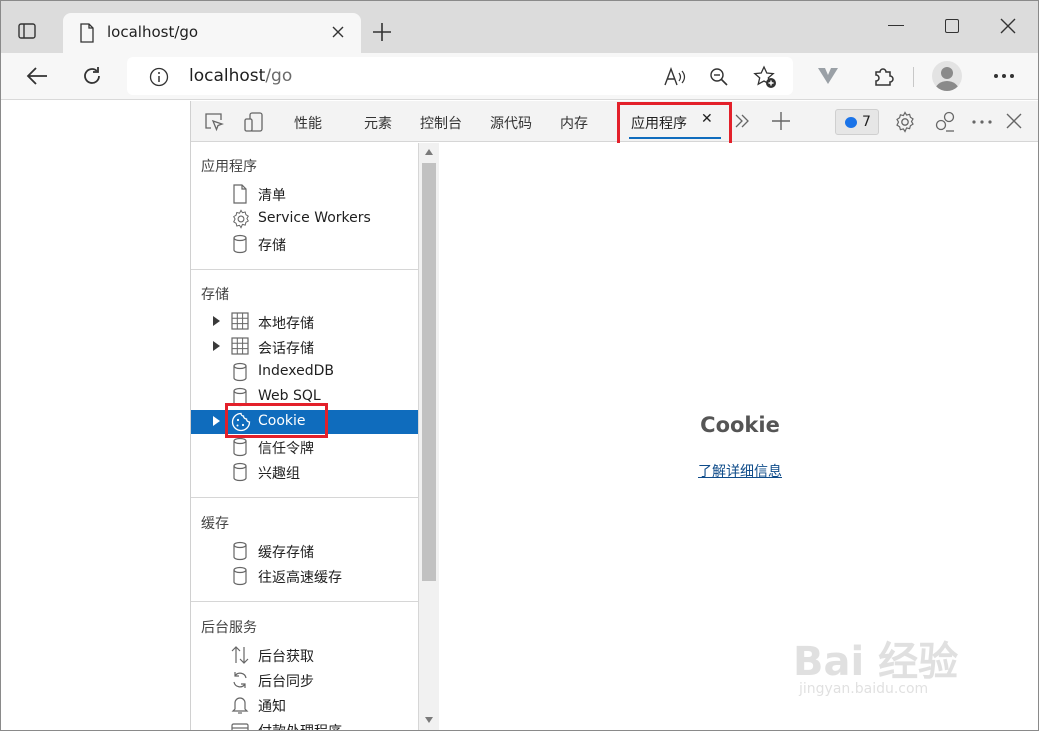 Image resolution: width=1039 pixels, height=731 pixels. What do you see at coordinates (308, 123) in the screenshot?
I see `tab-performance: 性能` at bounding box center [308, 123].